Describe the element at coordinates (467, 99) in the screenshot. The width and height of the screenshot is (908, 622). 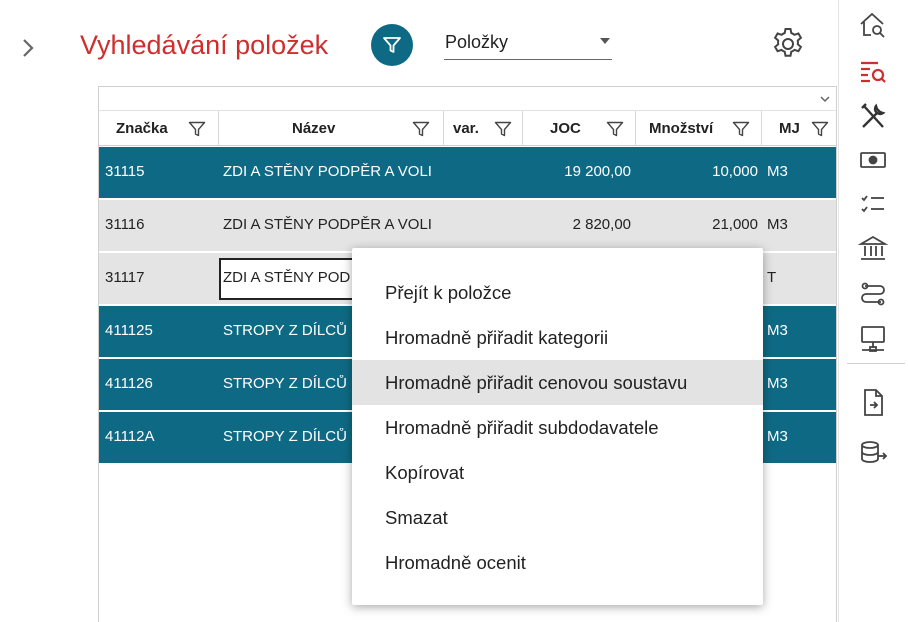
I see `grid-toolbar` at that location.